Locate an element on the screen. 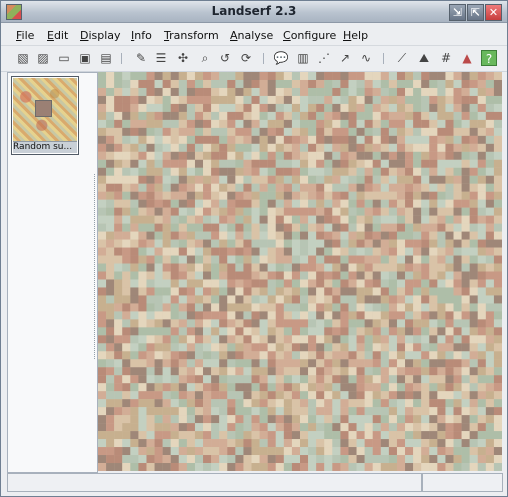 The image size is (508, 497). menu-help: Help is located at coordinates (355, 35).